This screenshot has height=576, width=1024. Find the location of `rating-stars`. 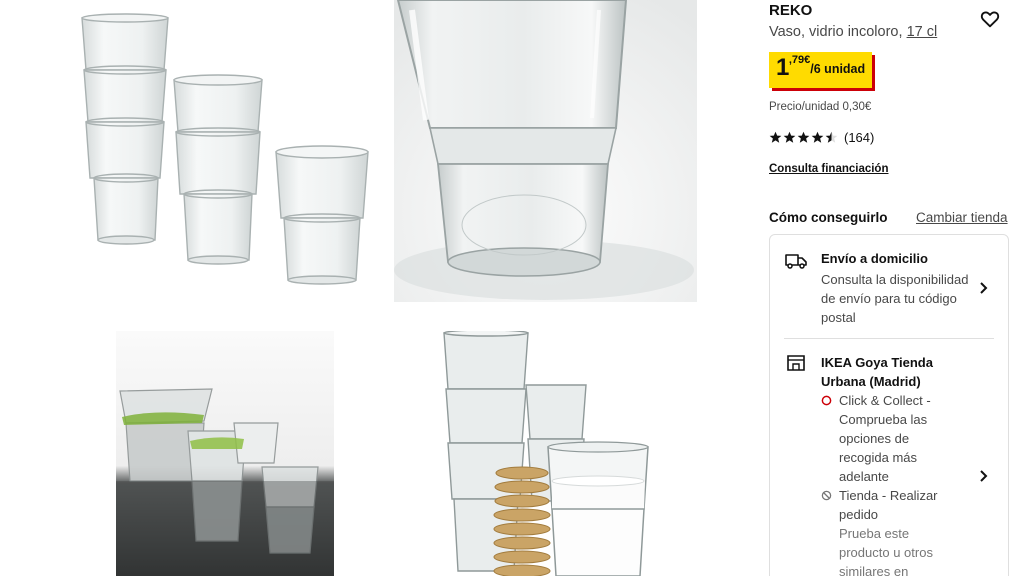

rating-stars is located at coordinates (803, 137).